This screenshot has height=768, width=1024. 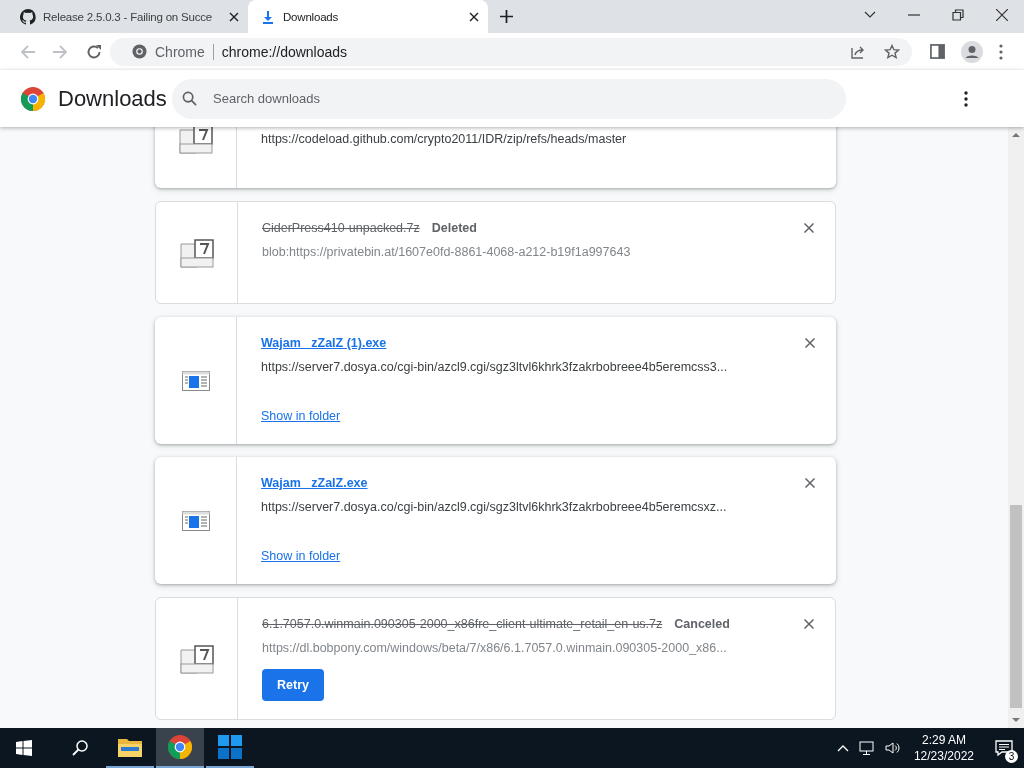 What do you see at coordinates (314, 483) in the screenshot?
I see `file-link: Wajam _zZaIZ.exe` at bounding box center [314, 483].